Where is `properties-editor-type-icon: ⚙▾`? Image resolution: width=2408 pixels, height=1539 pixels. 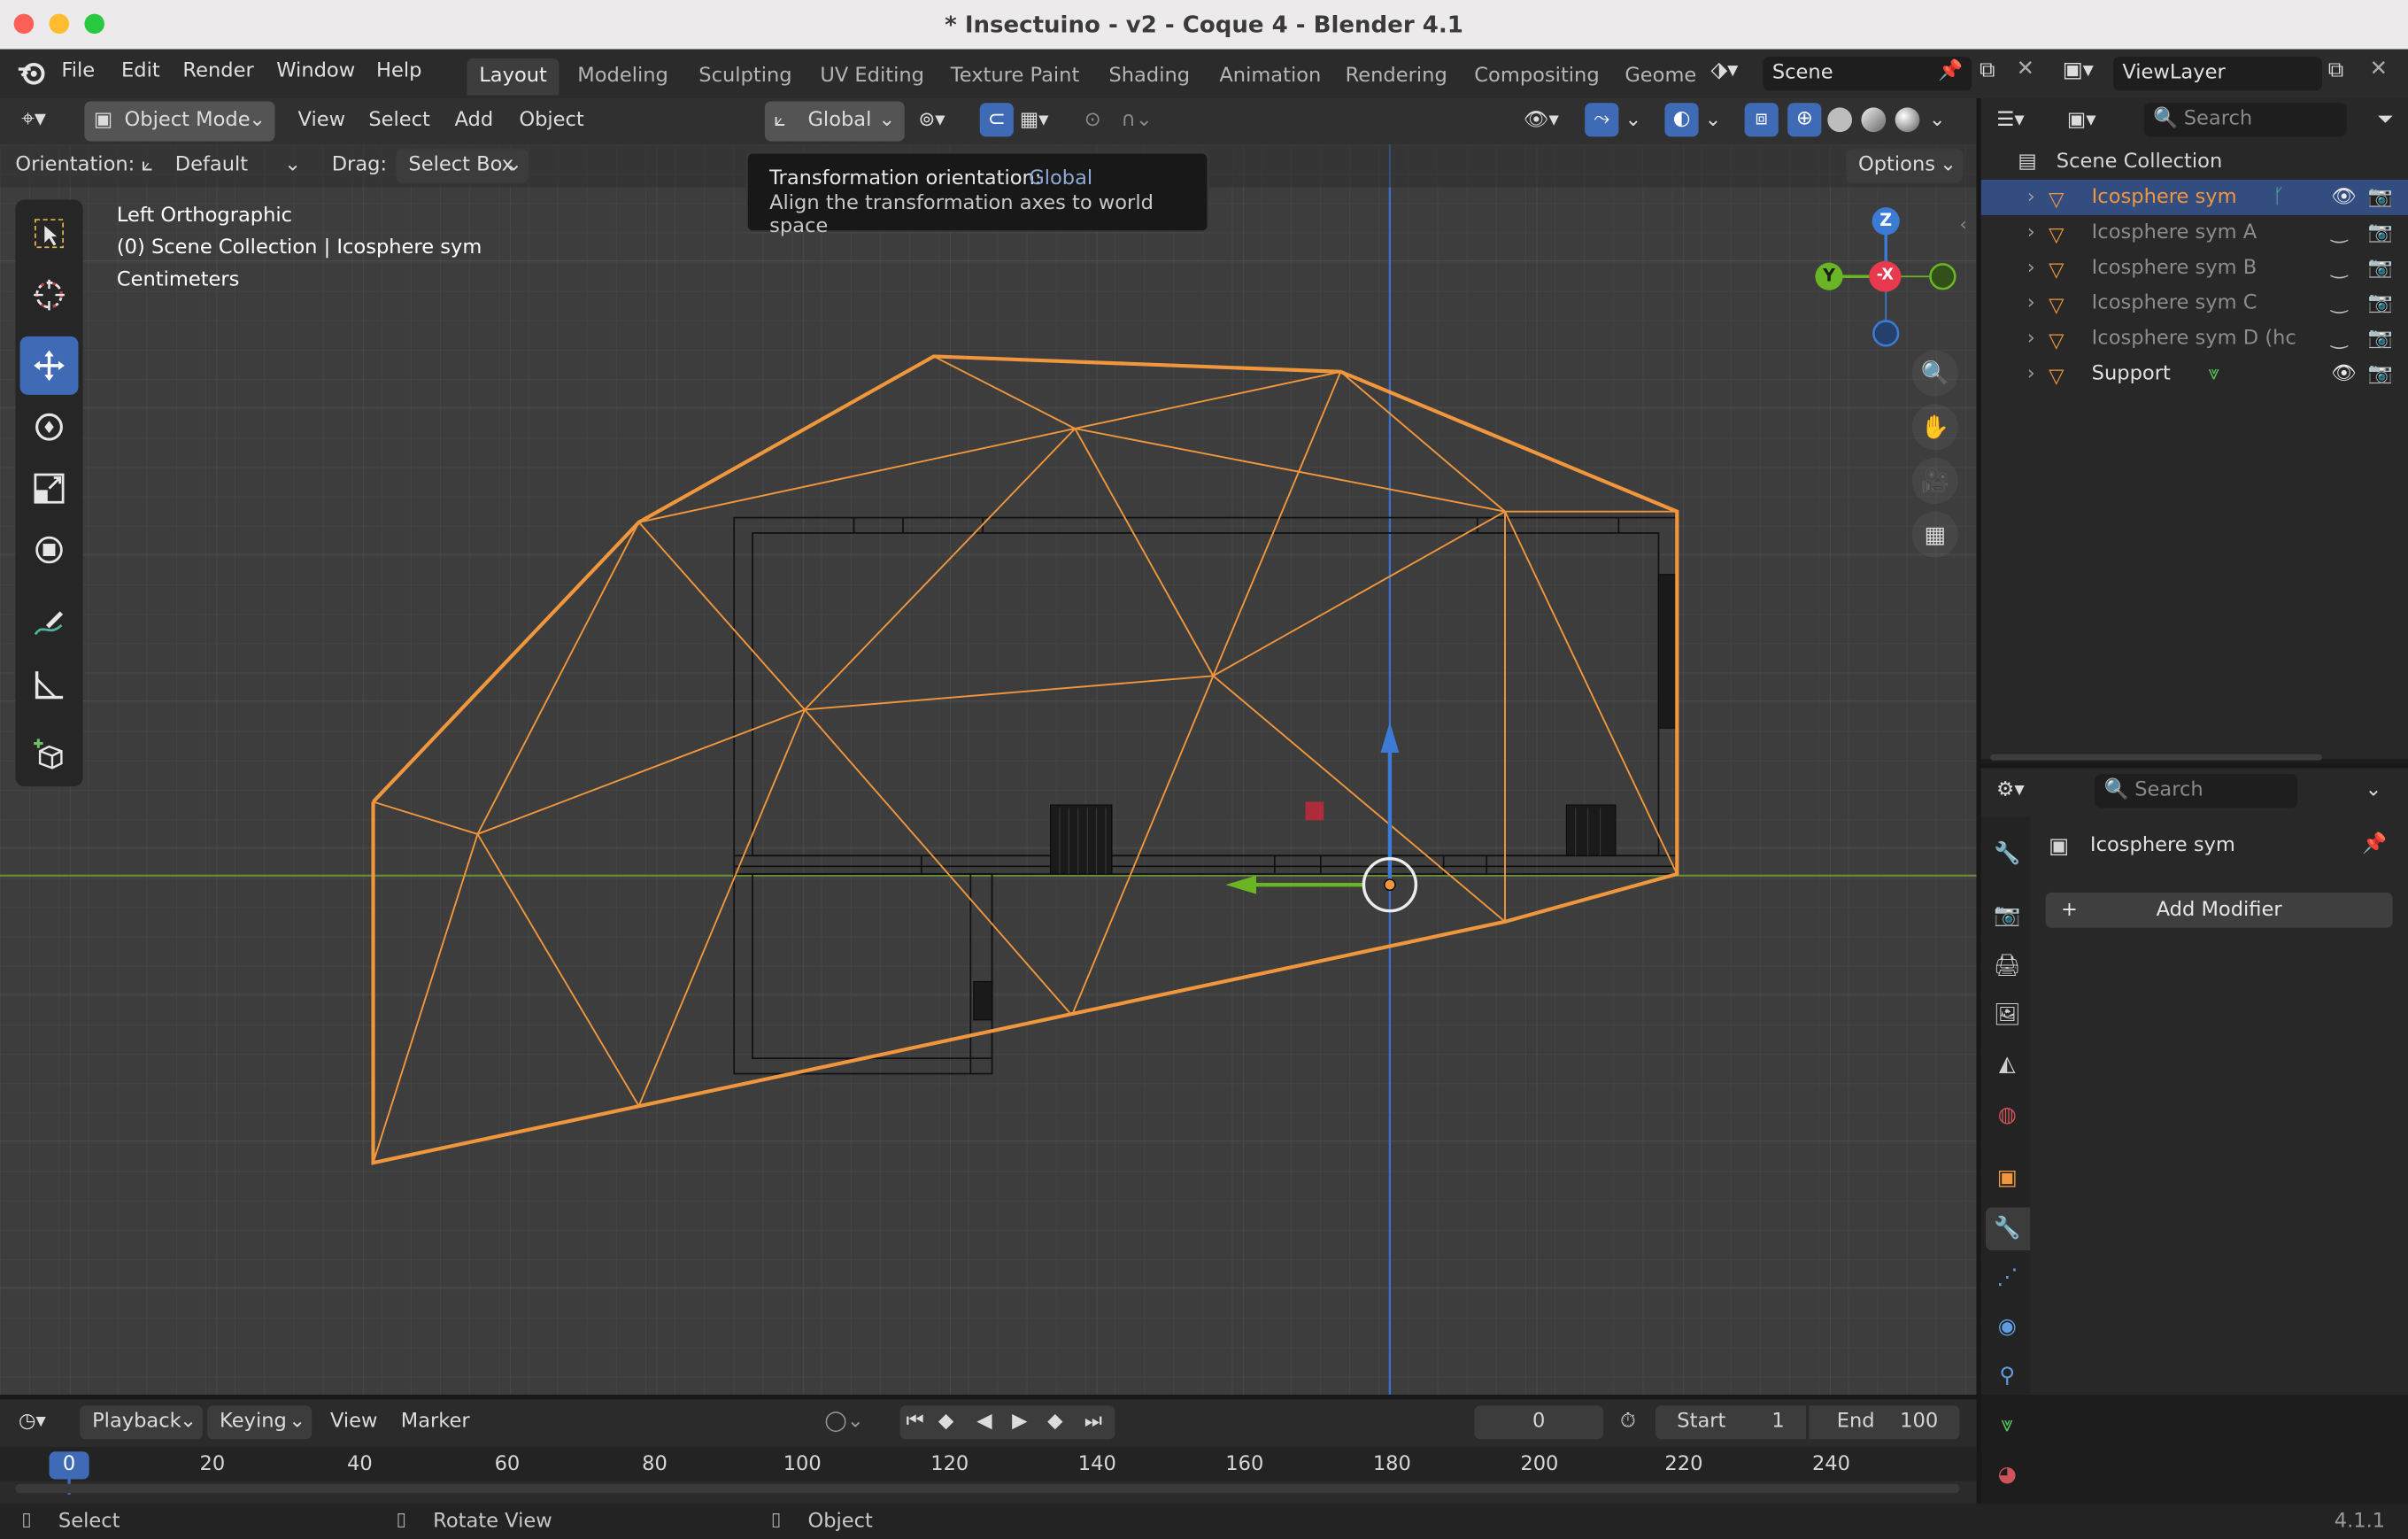 properties-editor-type-icon: ⚙▾ is located at coordinates (2011, 791).